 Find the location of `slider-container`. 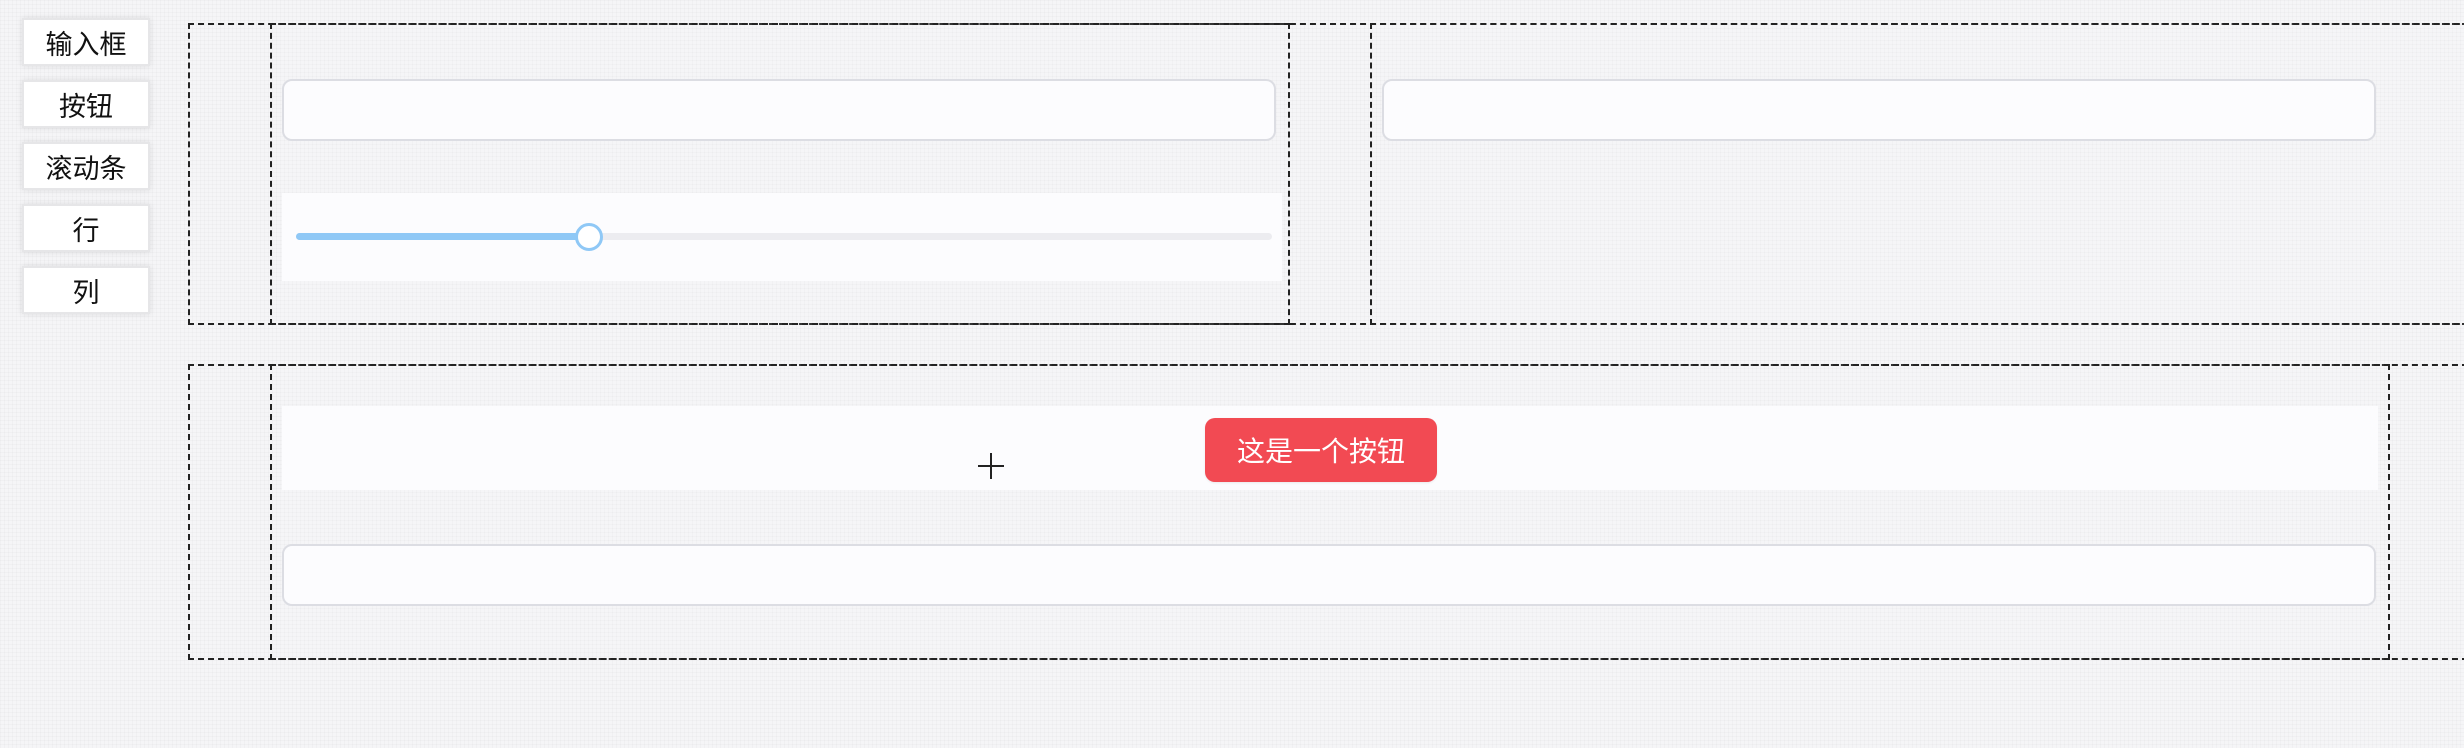

slider-container is located at coordinates (782, 237).